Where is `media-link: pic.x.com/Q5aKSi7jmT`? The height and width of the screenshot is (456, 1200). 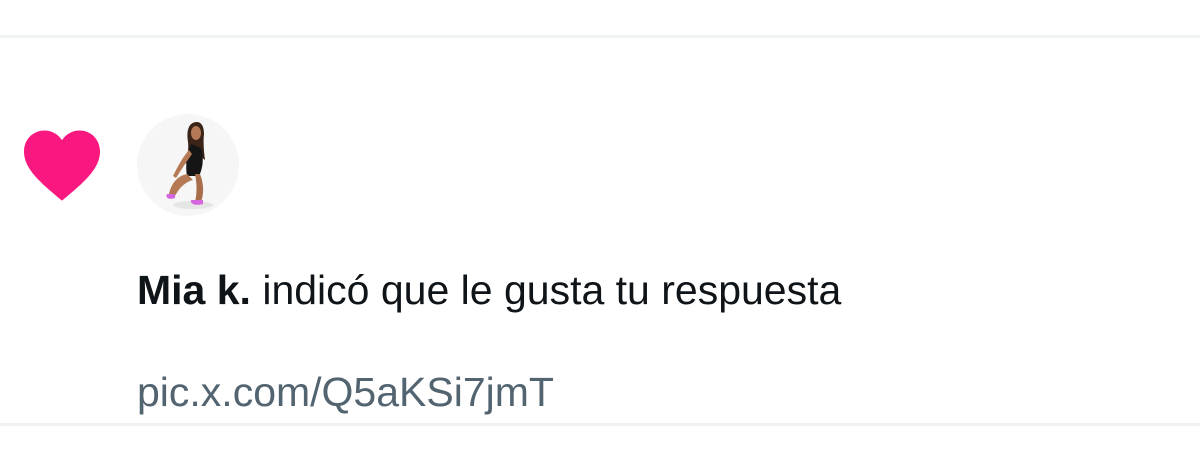
media-link: pic.x.com/Q5aKSi7jmT is located at coordinates (345, 392).